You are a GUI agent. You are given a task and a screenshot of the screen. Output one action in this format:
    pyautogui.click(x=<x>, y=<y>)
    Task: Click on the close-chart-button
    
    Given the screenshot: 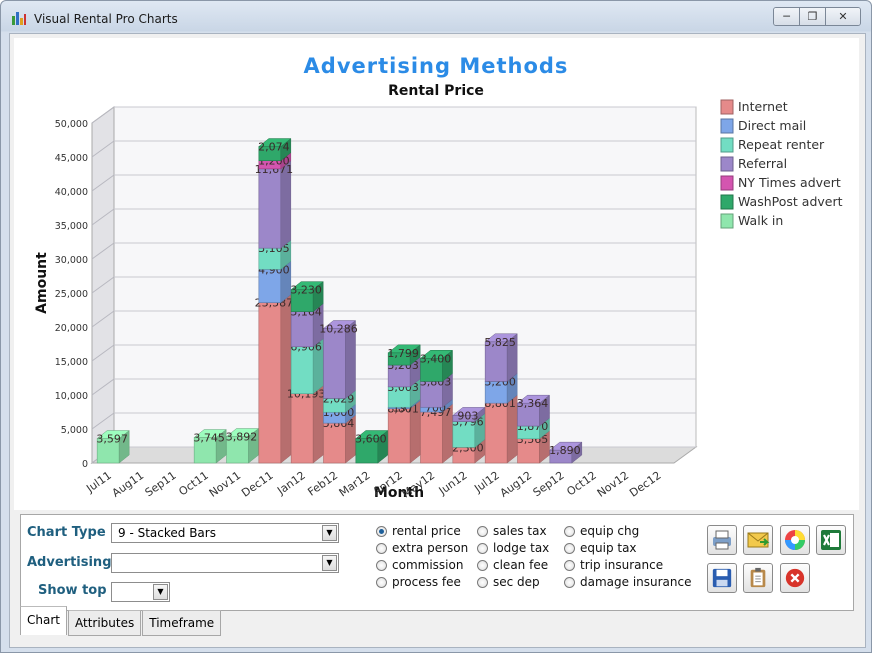 What is the action you would take?
    pyautogui.click(x=795, y=578)
    